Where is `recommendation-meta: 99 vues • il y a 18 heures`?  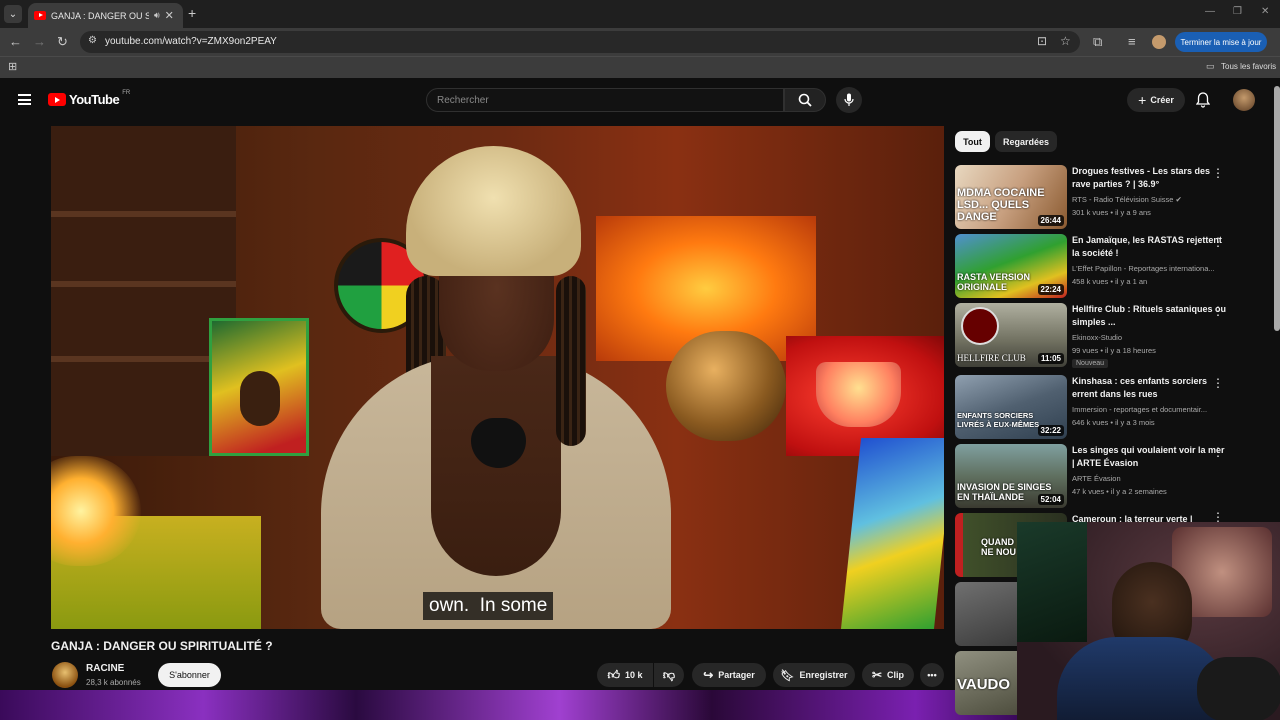 recommendation-meta: 99 vues • il y a 18 heures is located at coordinates (1114, 350).